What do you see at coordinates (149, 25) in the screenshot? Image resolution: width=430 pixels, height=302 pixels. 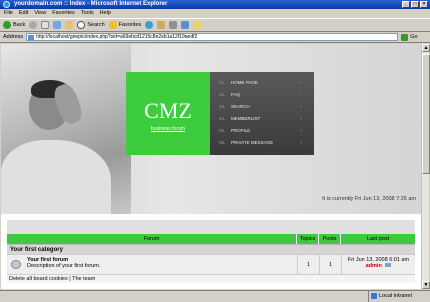 I see `history-icon` at bounding box center [149, 25].